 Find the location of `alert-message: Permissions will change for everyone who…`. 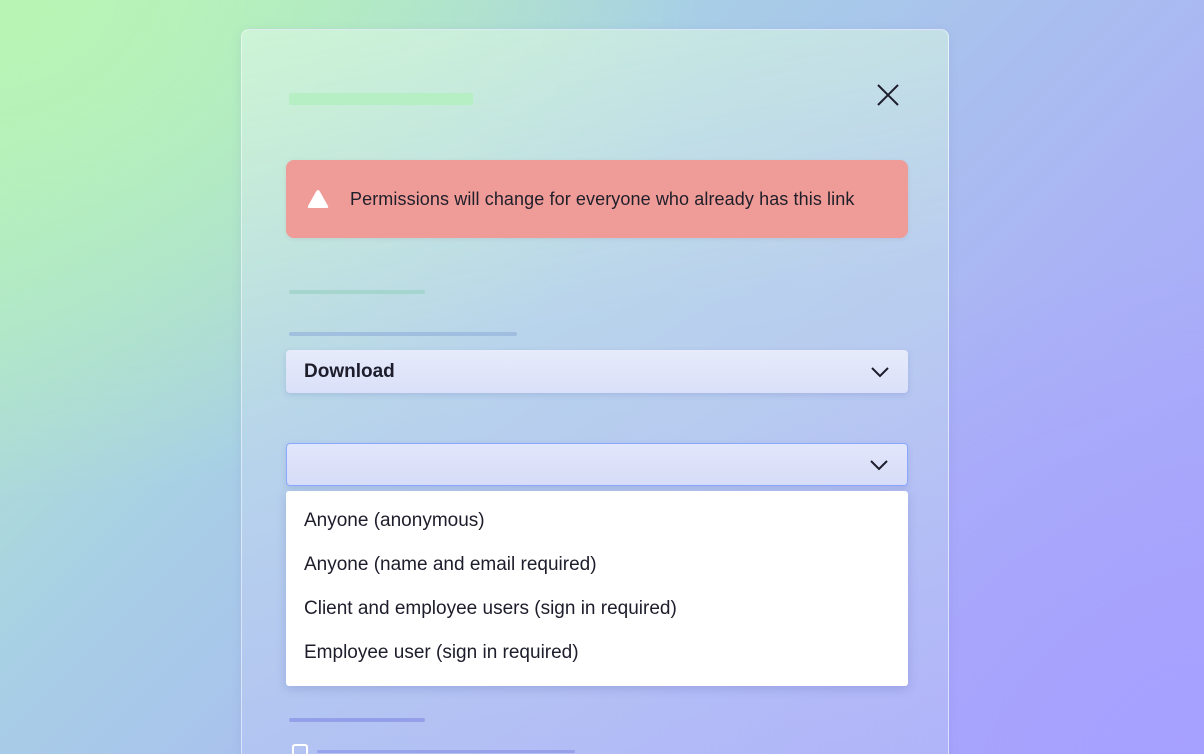

alert-message: Permissions will change for everyone who… is located at coordinates (602, 198).